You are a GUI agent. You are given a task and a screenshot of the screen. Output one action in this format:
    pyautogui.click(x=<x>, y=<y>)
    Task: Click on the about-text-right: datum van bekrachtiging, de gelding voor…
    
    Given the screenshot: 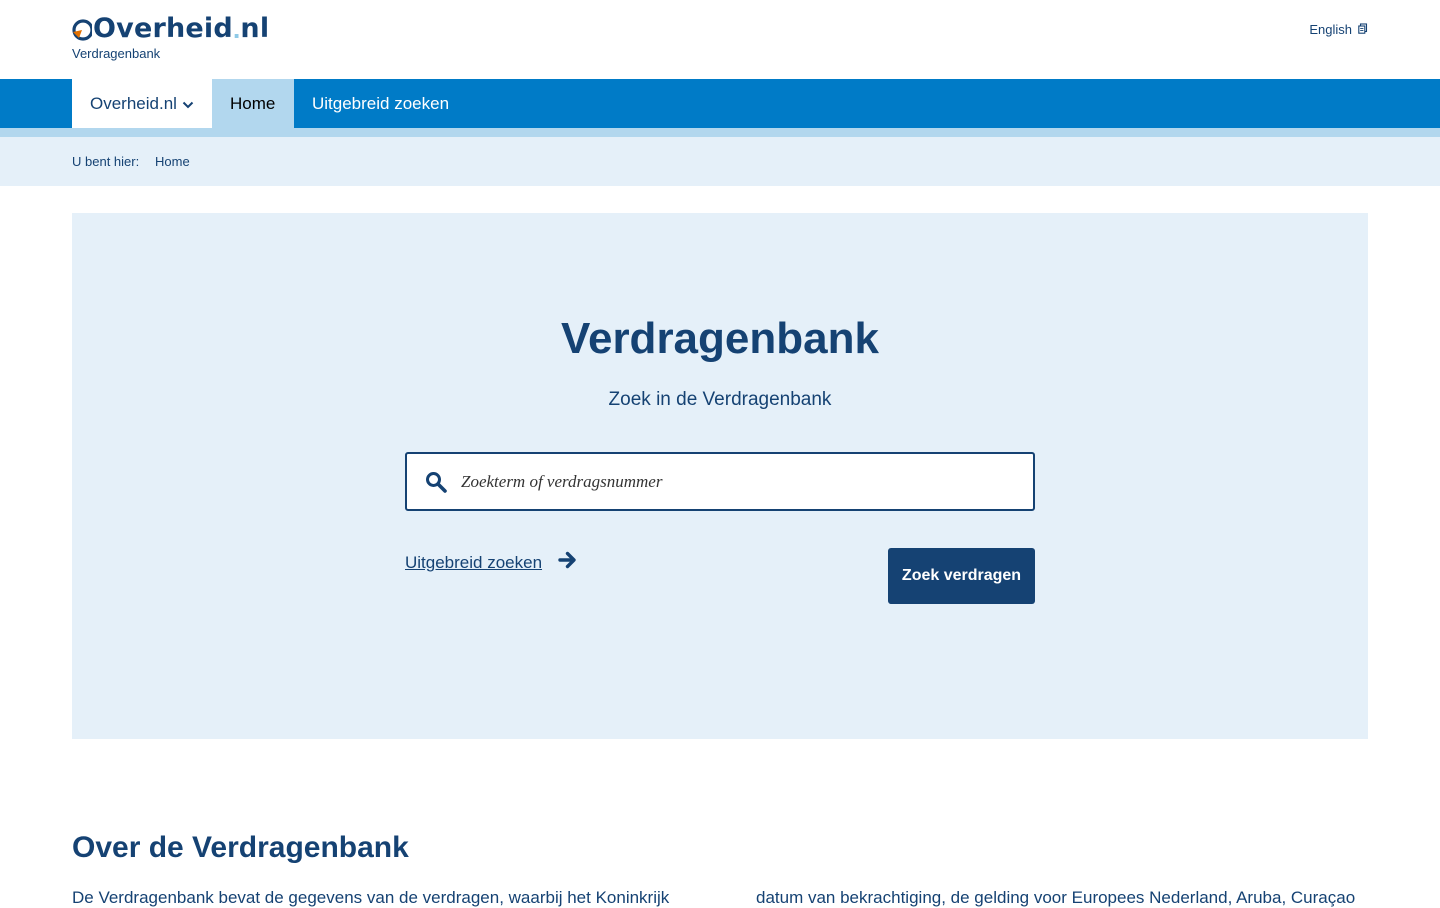 What is the action you would take?
    pyautogui.click(x=1056, y=897)
    